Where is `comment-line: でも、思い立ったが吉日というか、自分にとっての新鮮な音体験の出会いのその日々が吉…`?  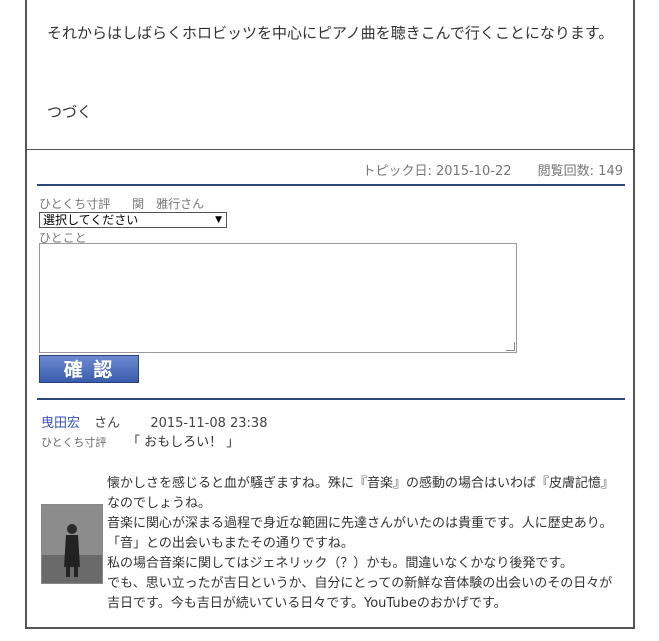 comment-line: でも、思い立ったが吉日というか、自分にとっての新鮮な音体験の出会いのその日々が吉… is located at coordinates (360, 593).